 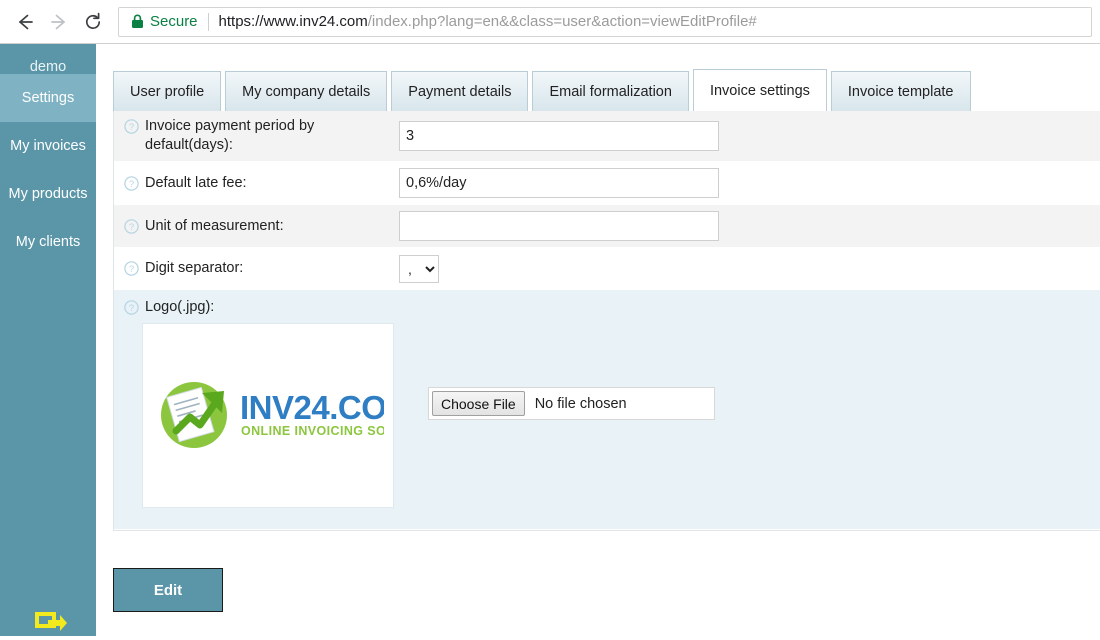 What do you see at coordinates (168, 590) in the screenshot?
I see `edit-button: Edit` at bounding box center [168, 590].